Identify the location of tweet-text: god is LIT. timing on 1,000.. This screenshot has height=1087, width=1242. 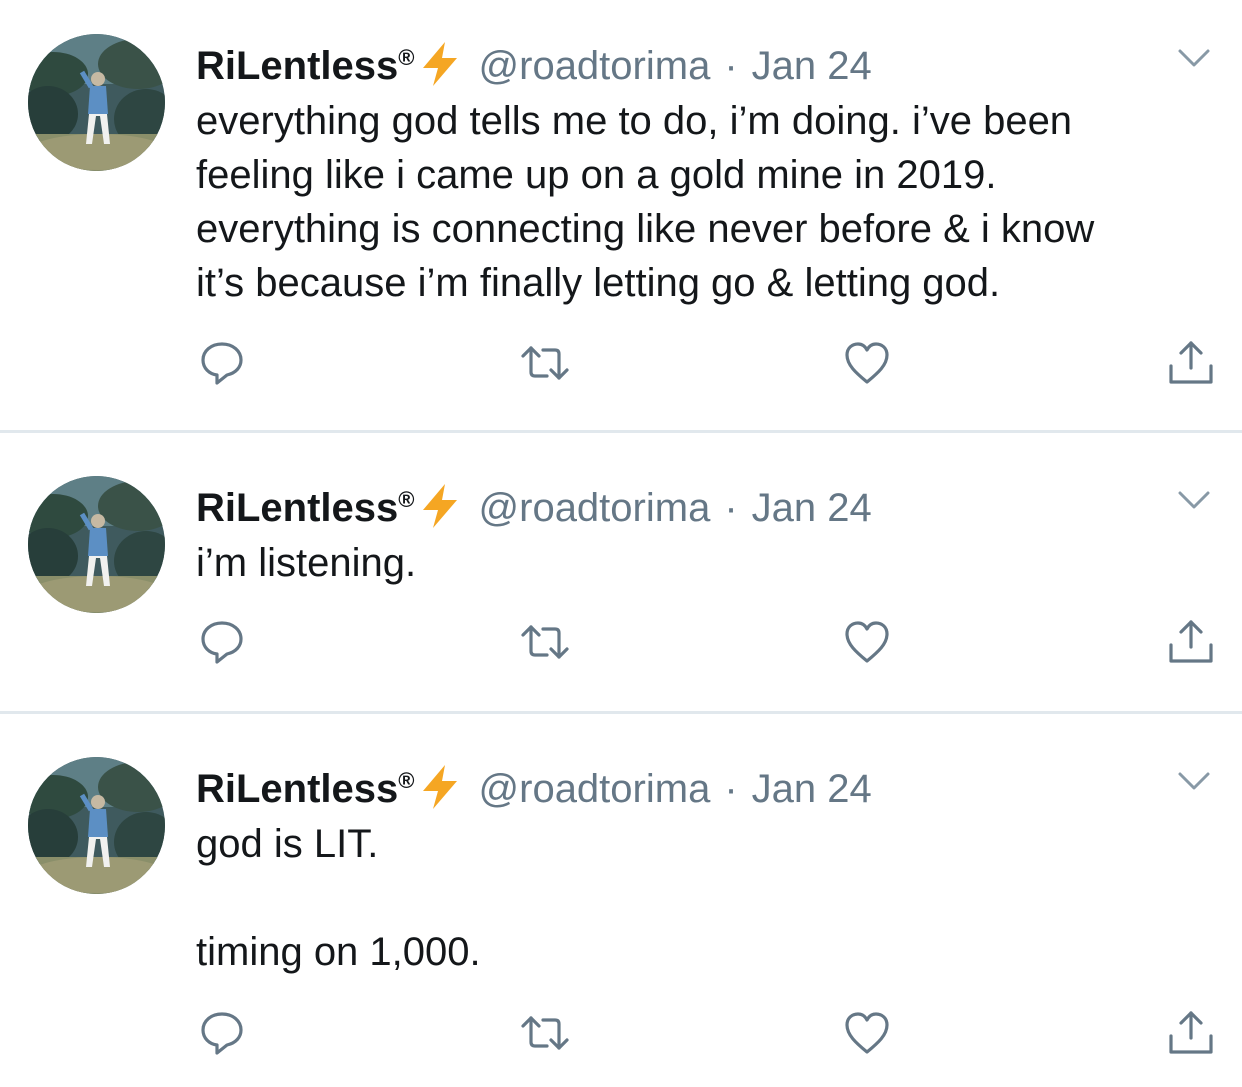
(338, 898).